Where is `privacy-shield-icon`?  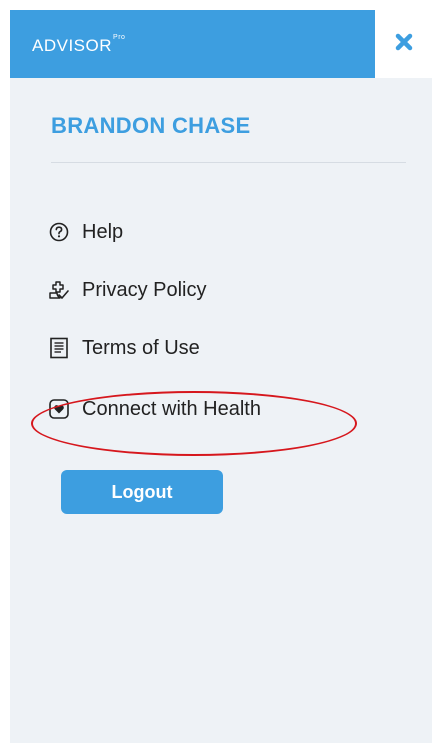
privacy-shield-icon is located at coordinates (59, 290).